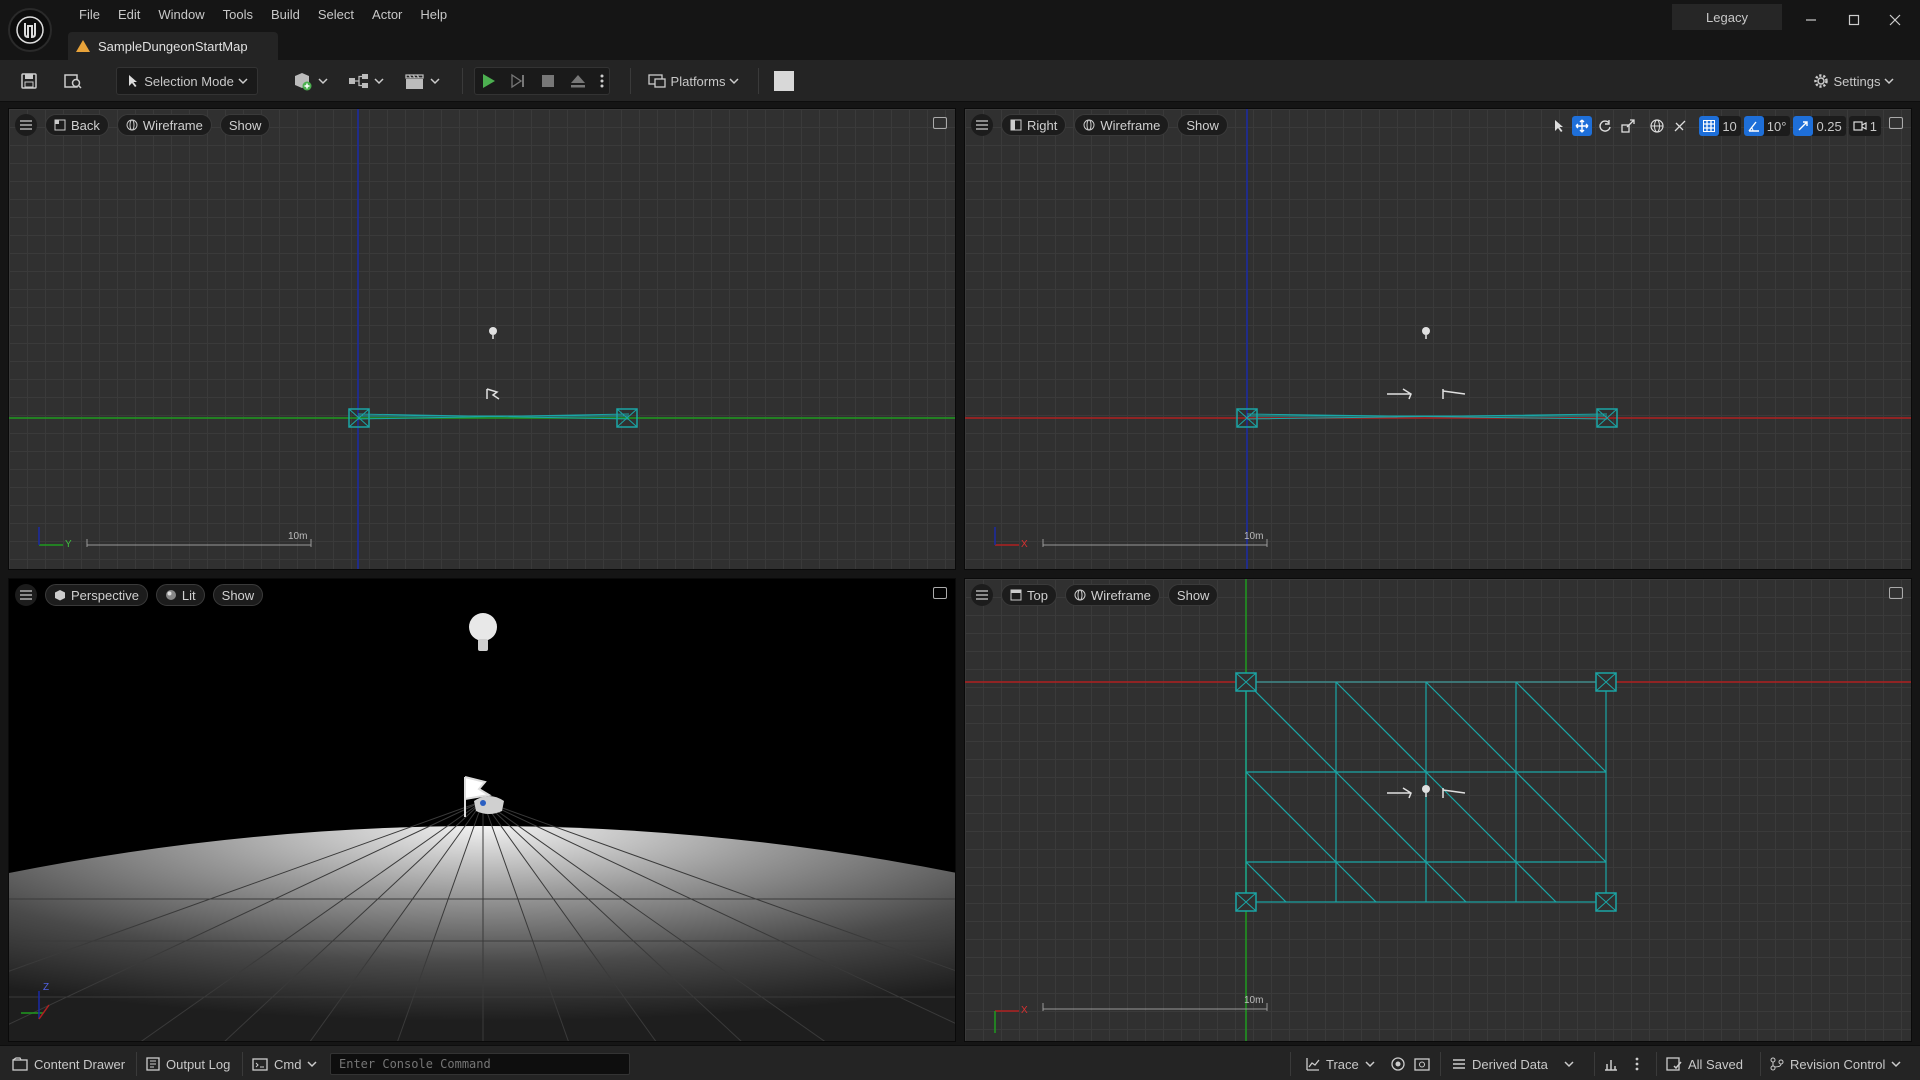 This screenshot has height=1080, width=1920. What do you see at coordinates (1628, 126) in the screenshot?
I see `scale-tool-icon` at bounding box center [1628, 126].